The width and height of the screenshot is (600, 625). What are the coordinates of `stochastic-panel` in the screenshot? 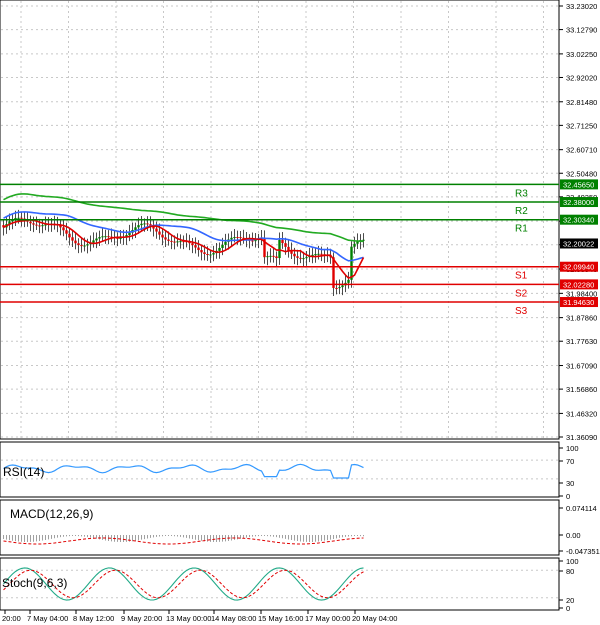 It's located at (279, 584).